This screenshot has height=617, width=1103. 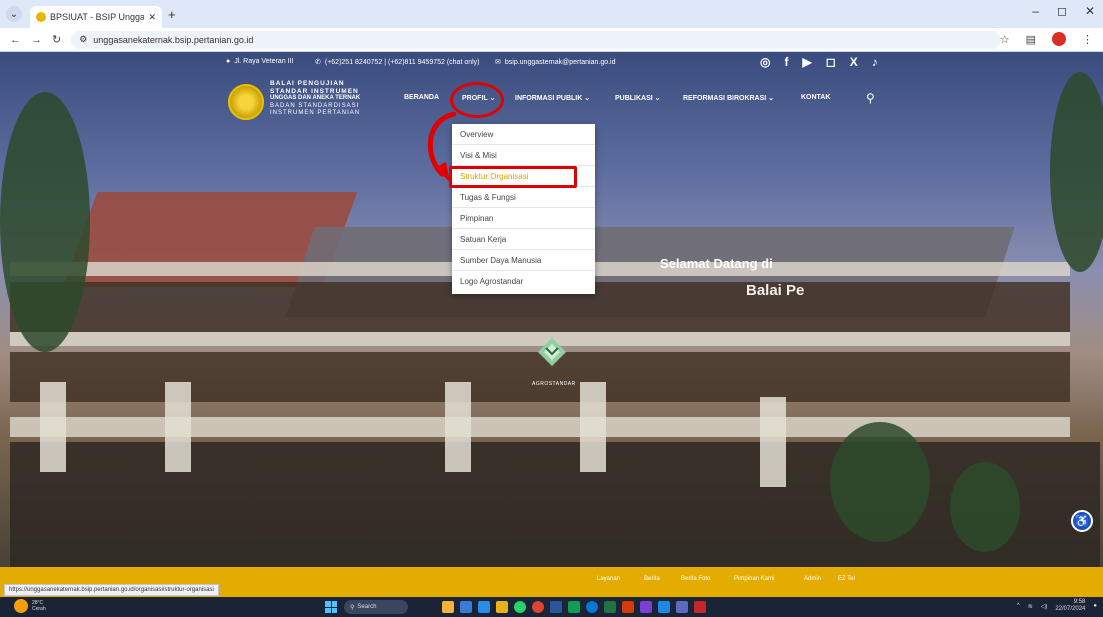 I want to click on tiktok-icon: ♪, so click(x=875, y=62).